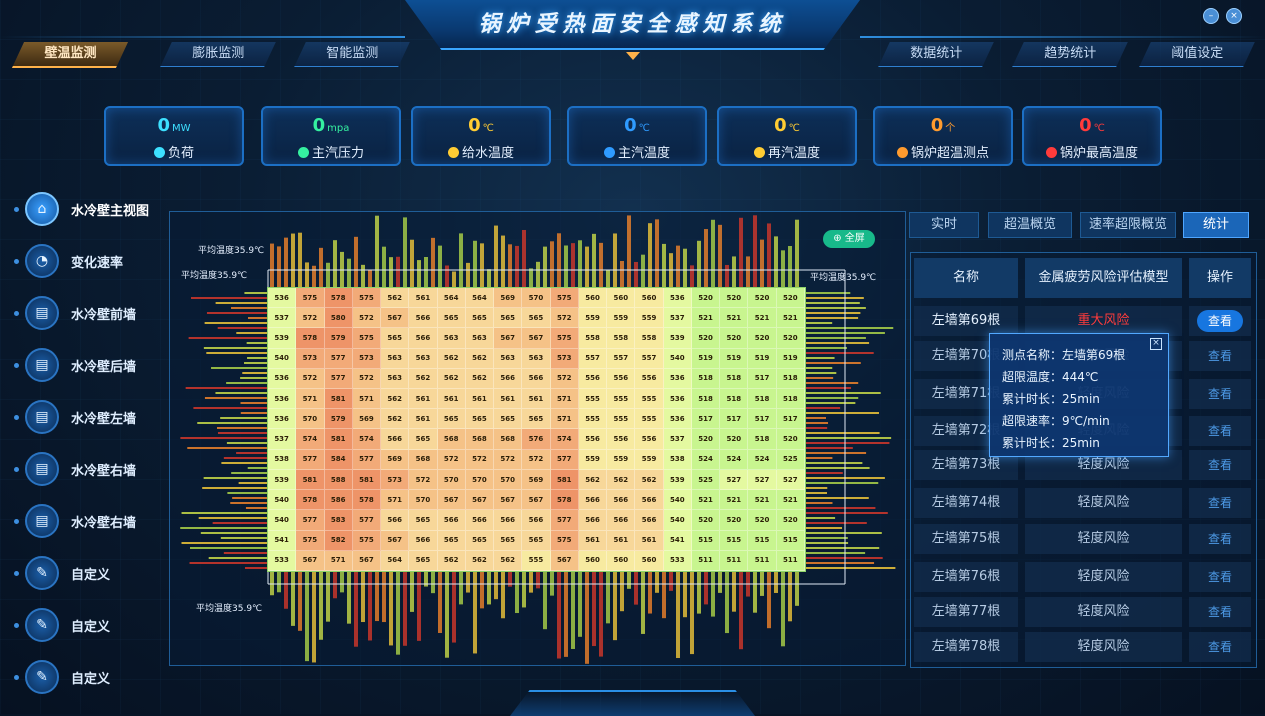  I want to click on tab-realtime: 实时, so click(944, 225).